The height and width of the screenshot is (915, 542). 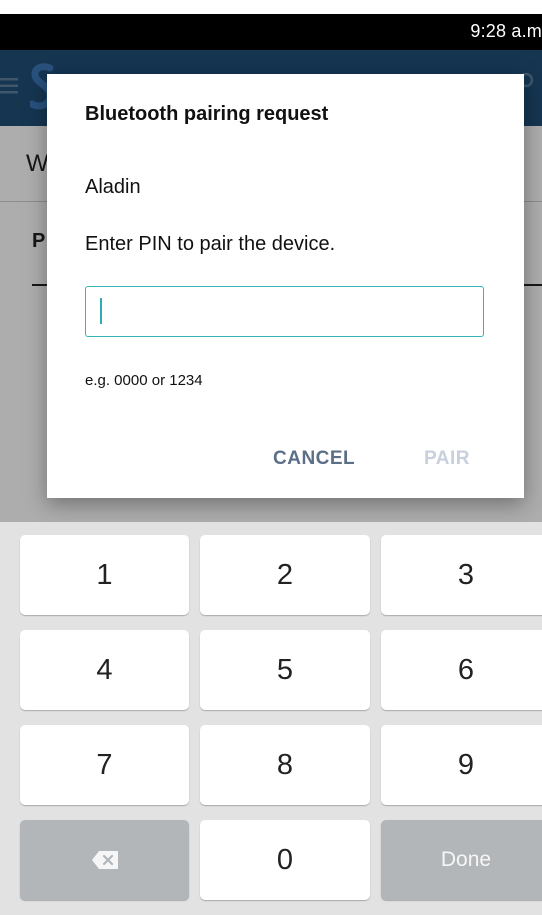 What do you see at coordinates (285, 765) in the screenshot?
I see `key-8: 8` at bounding box center [285, 765].